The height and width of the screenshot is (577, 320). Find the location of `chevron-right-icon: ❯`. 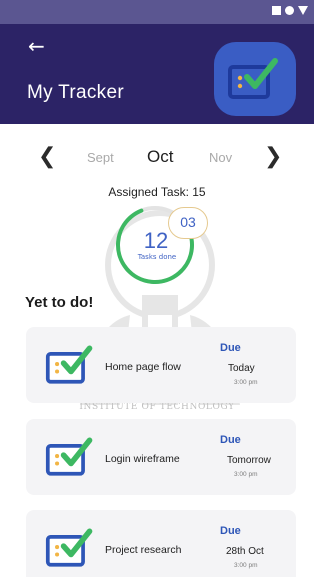

chevron-right-icon: ❯ is located at coordinates (273, 157).